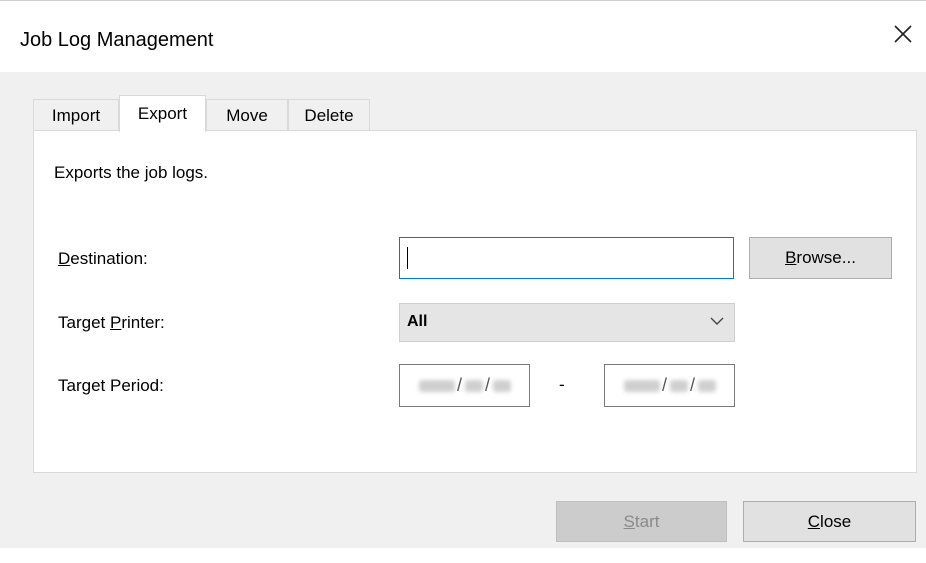 This screenshot has height=563, width=926. I want to click on tab-delete-label: Delete, so click(329, 115).